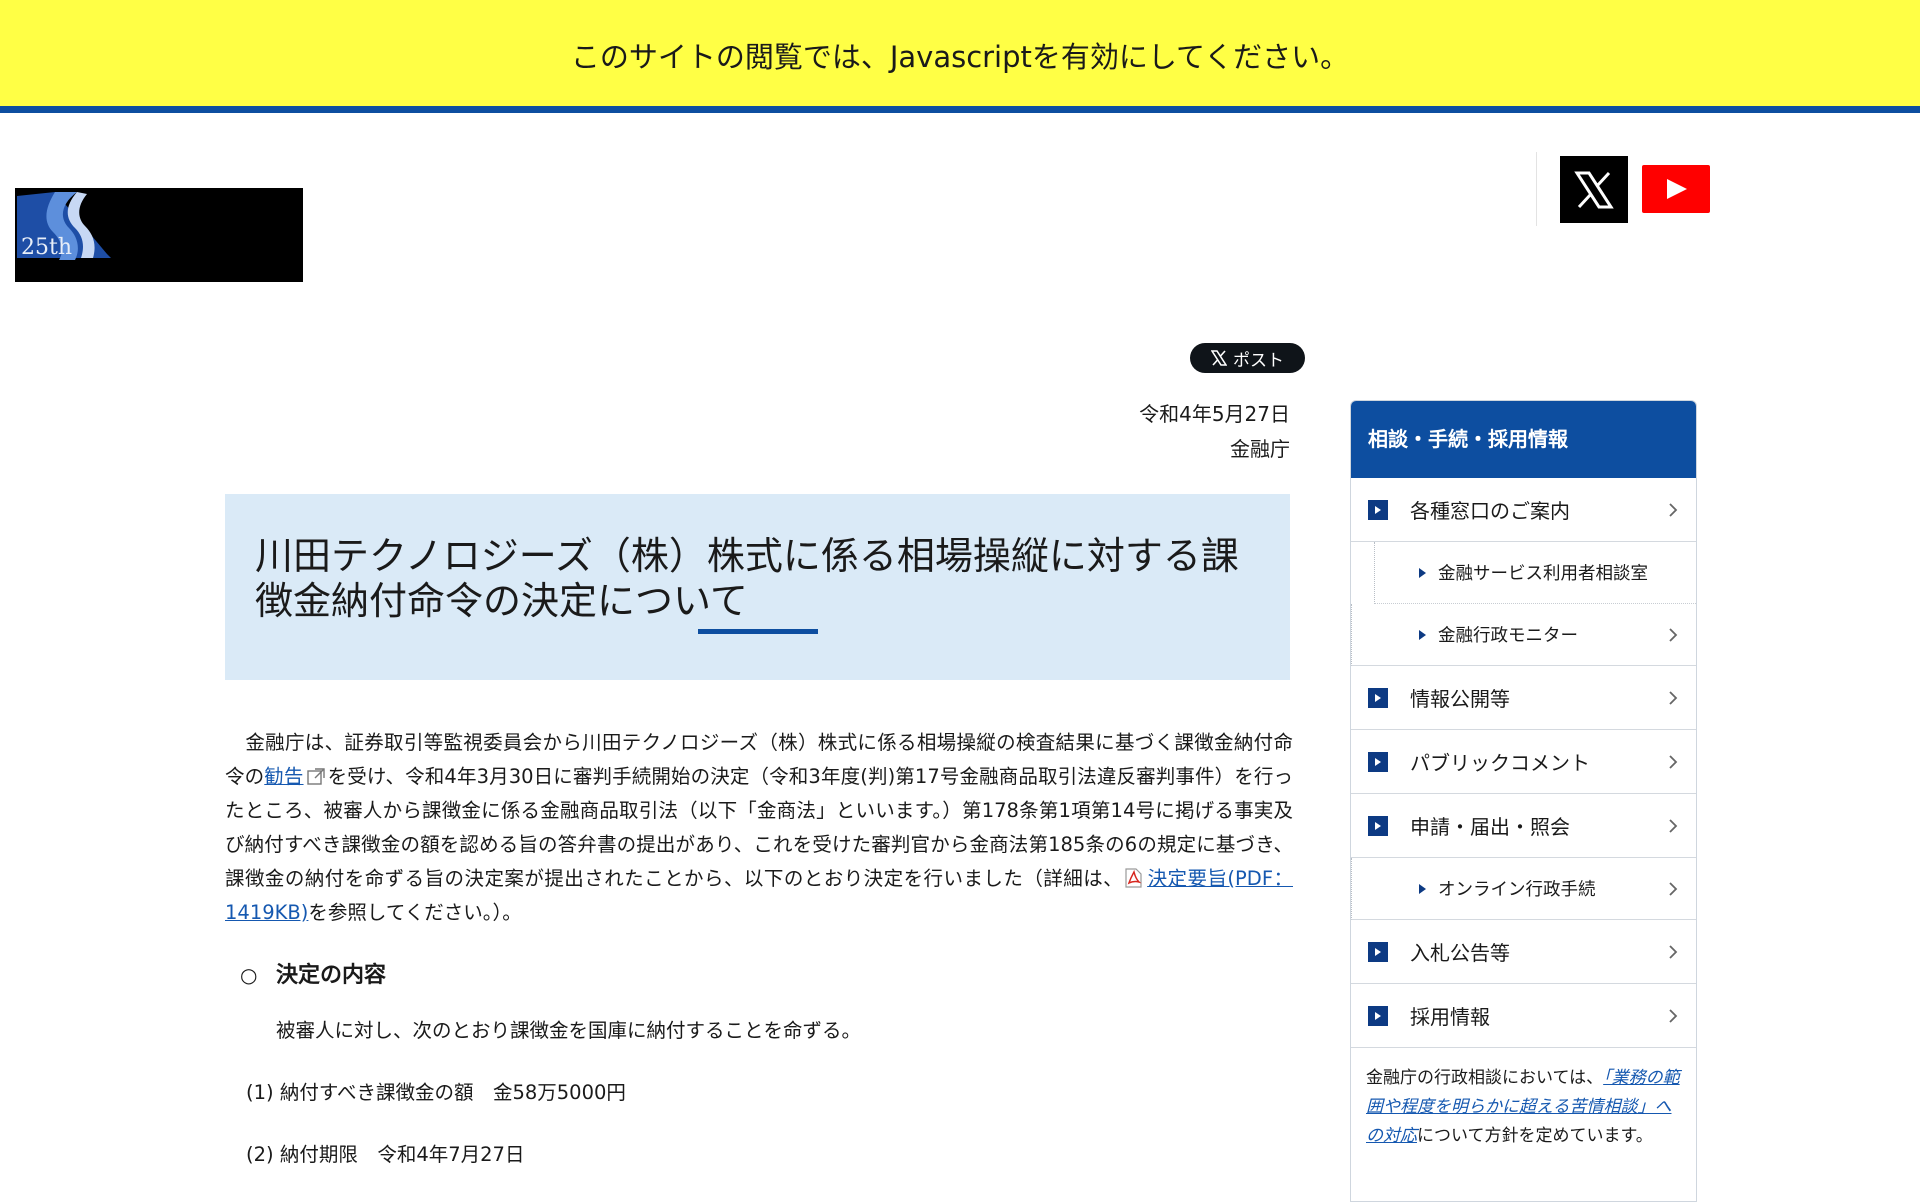 This screenshot has width=1920, height=1202. What do you see at coordinates (283, 776) in the screenshot?
I see `recommendation-link: 勧告` at bounding box center [283, 776].